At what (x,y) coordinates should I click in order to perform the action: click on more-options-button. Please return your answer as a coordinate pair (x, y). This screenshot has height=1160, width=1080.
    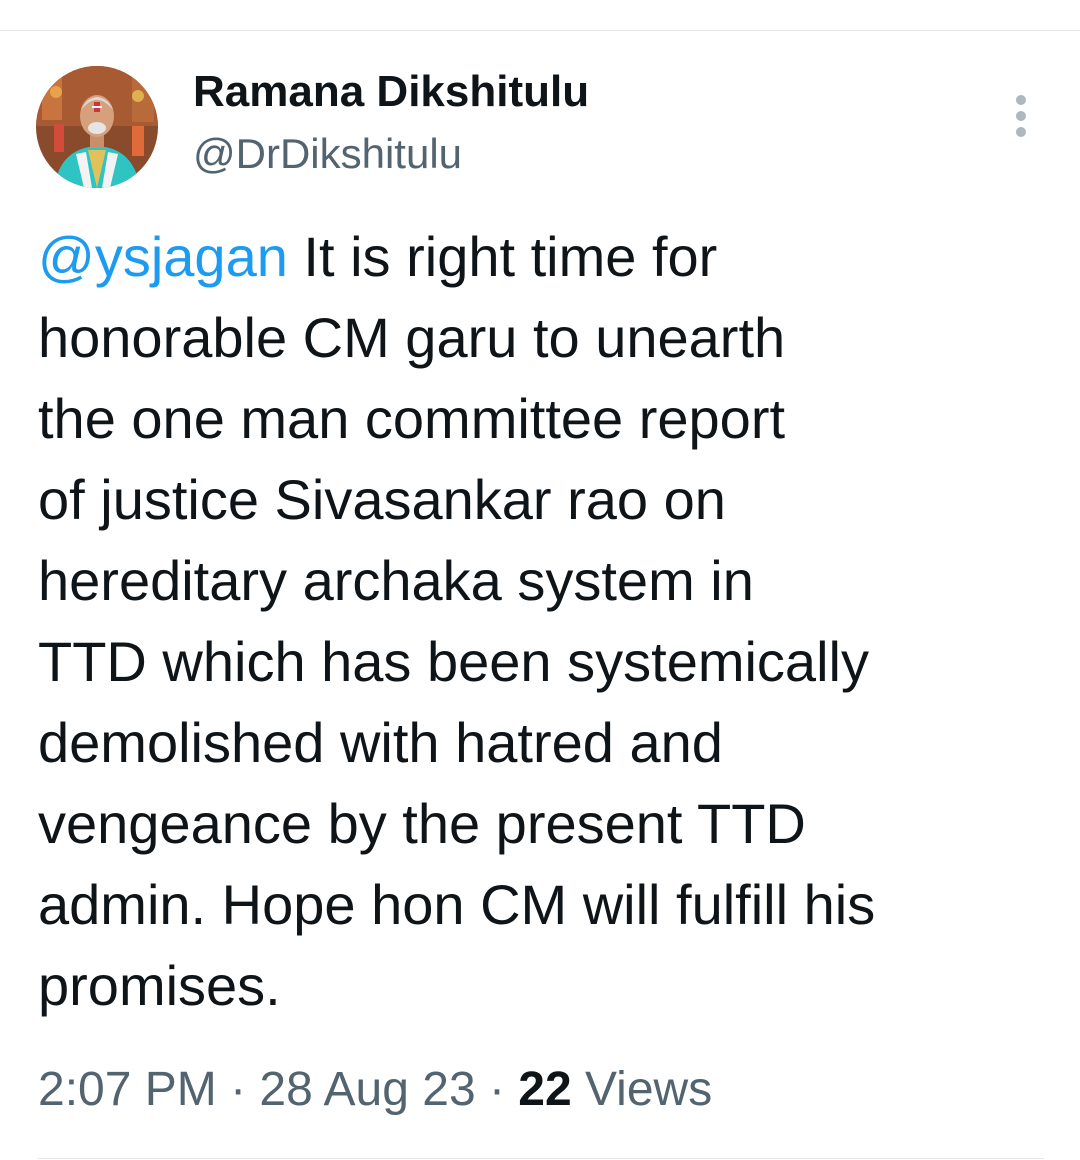
    Looking at the image, I should click on (1021, 116).